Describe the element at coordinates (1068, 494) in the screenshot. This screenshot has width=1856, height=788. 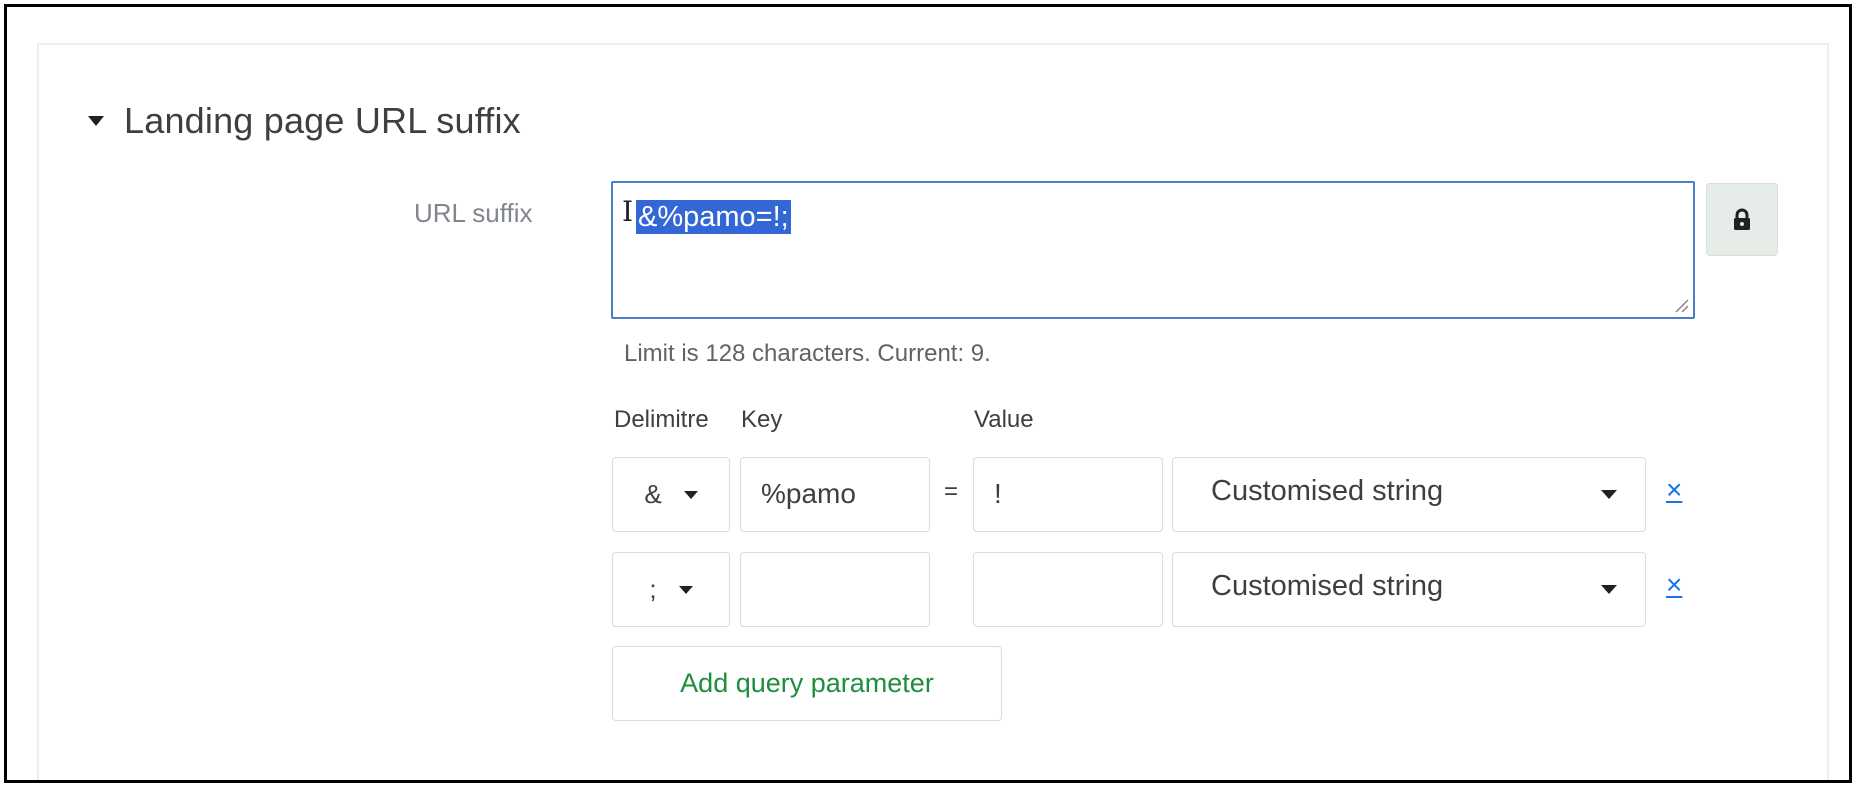
I see `value-input: !` at that location.